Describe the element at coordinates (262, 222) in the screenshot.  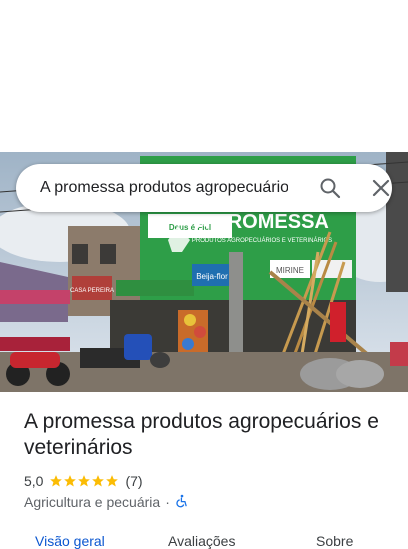
I see `store-sign-name: A PROMESSA` at that location.